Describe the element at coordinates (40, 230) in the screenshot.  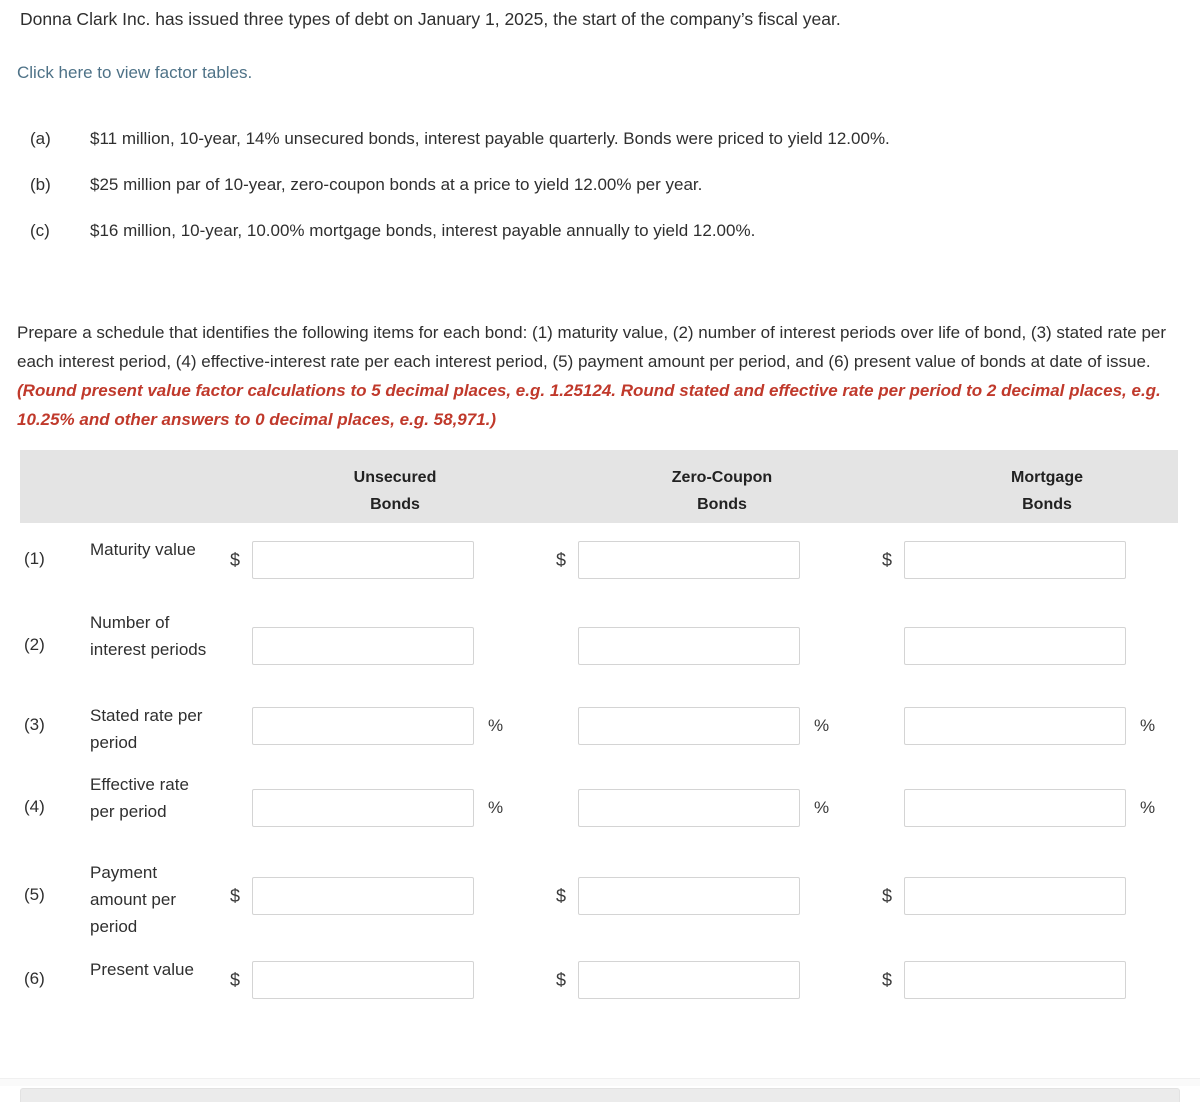
I see `debt-item-letter: (c)` at that location.